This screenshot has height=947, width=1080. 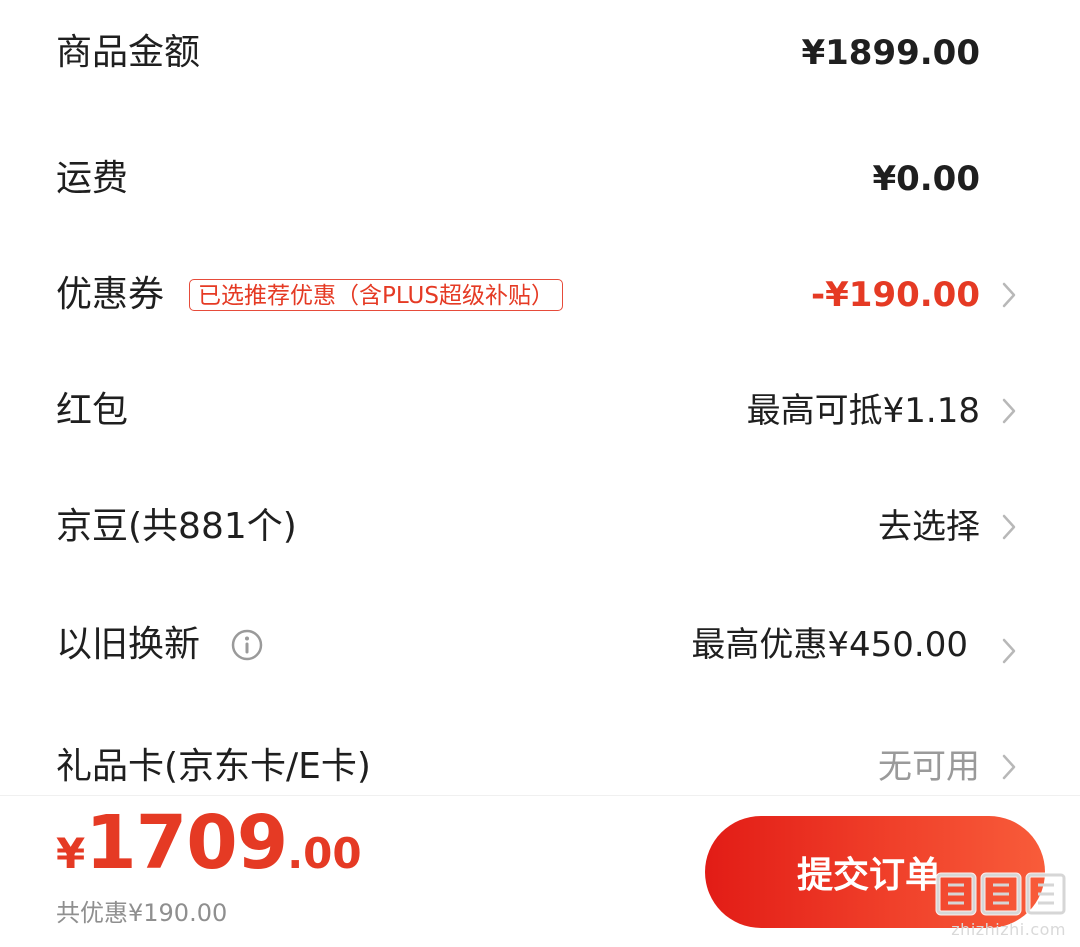 I want to click on goods-amount-value: ¥1899.00, so click(x=890, y=53).